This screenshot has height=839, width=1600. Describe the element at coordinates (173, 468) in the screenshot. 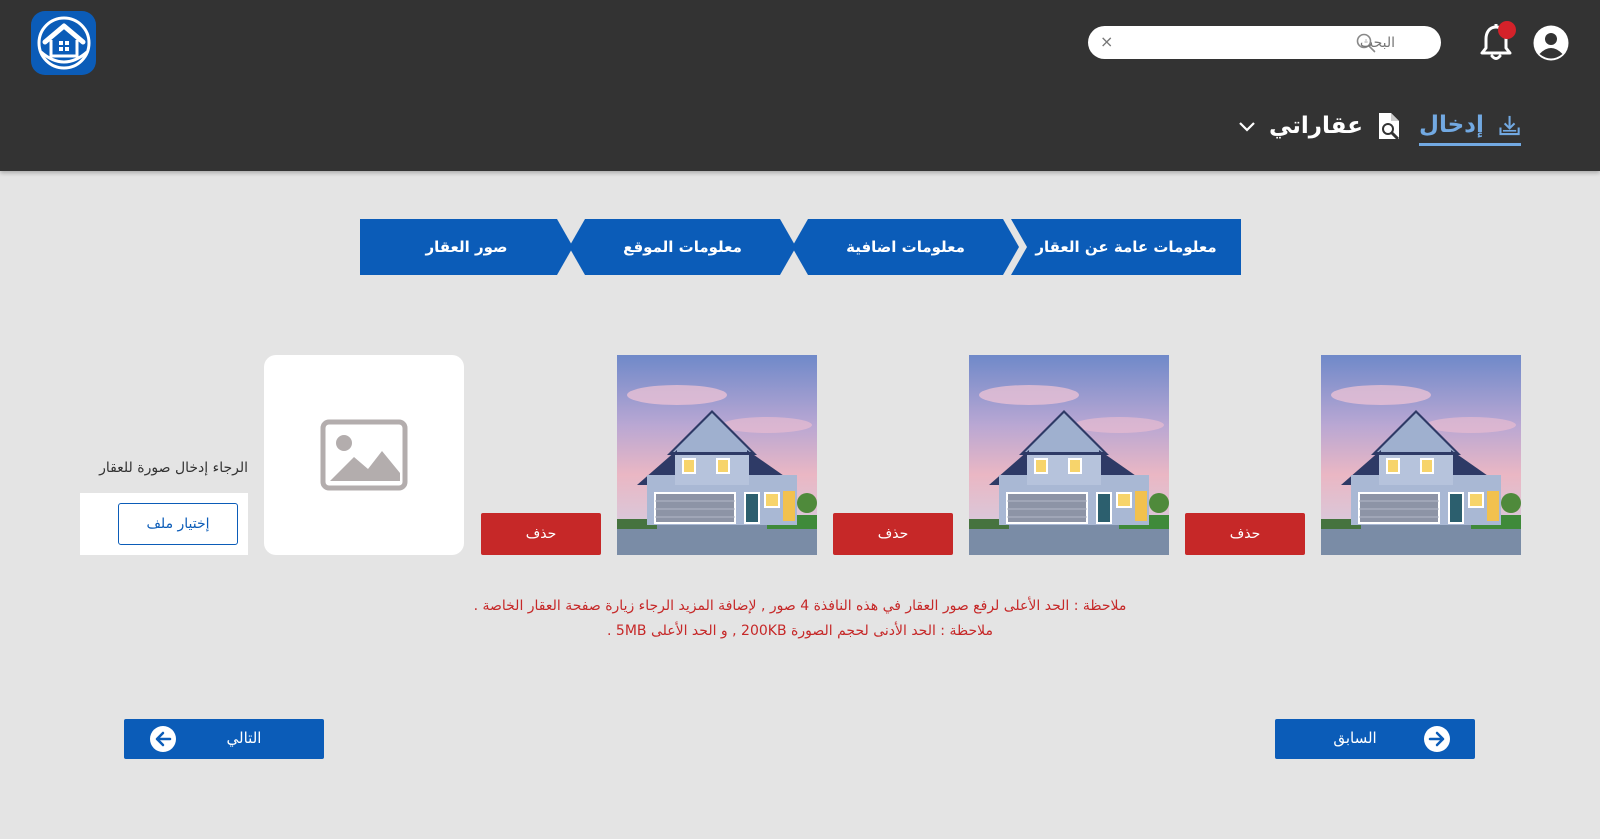

I see `upload-prompt: الرجاء إدخال صورة للعقار` at that location.